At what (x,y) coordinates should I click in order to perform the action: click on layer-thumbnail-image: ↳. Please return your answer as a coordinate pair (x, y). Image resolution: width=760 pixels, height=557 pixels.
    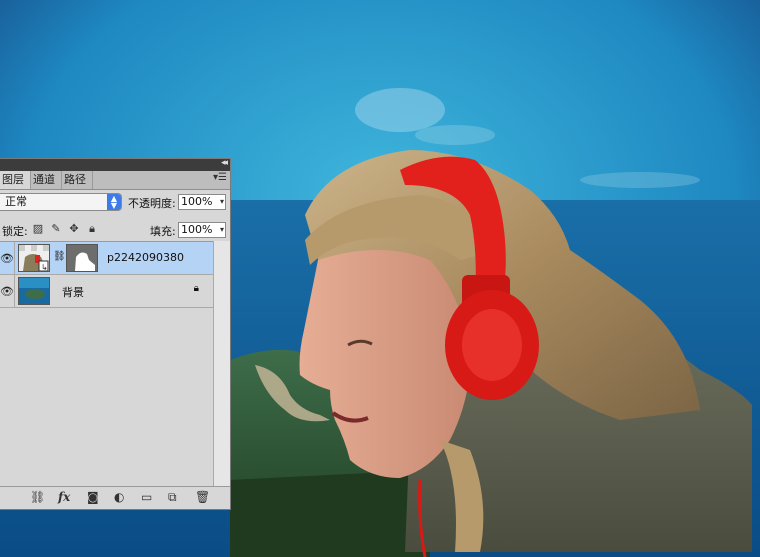
    Looking at the image, I should click on (34, 258).